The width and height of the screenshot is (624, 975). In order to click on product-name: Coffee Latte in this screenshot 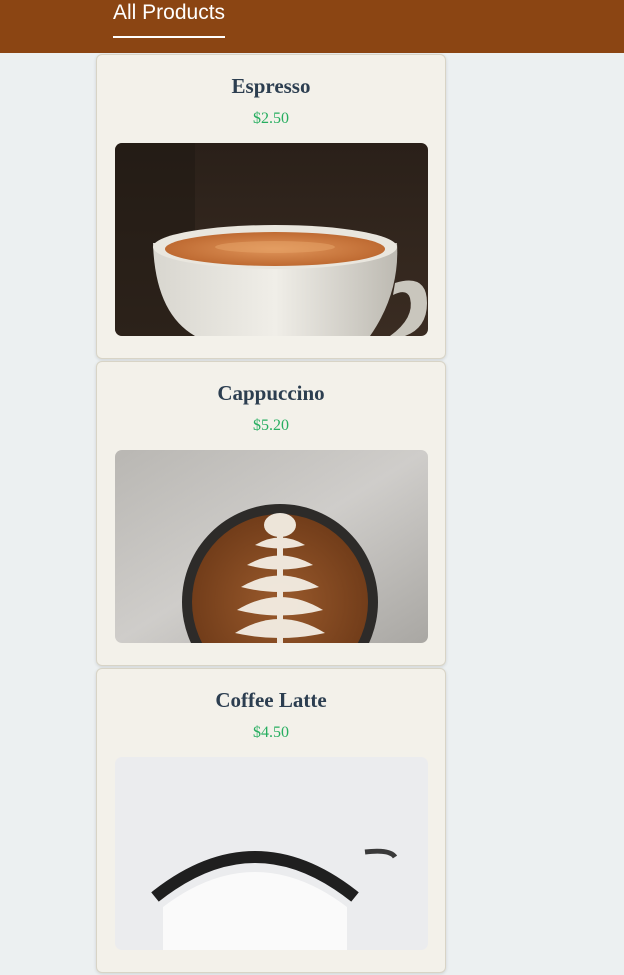, I will do `click(271, 700)`.